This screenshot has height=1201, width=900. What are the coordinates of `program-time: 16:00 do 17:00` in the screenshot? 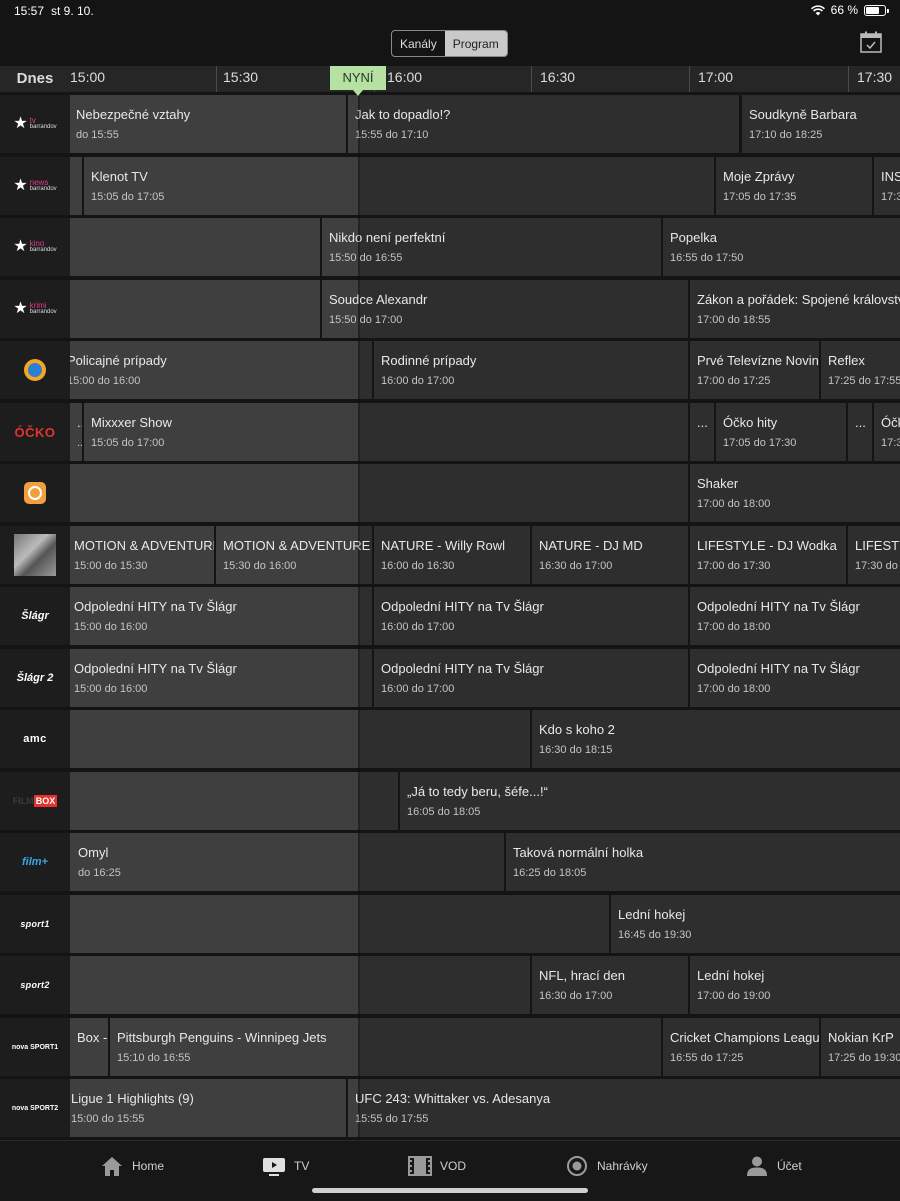 It's located at (418, 381).